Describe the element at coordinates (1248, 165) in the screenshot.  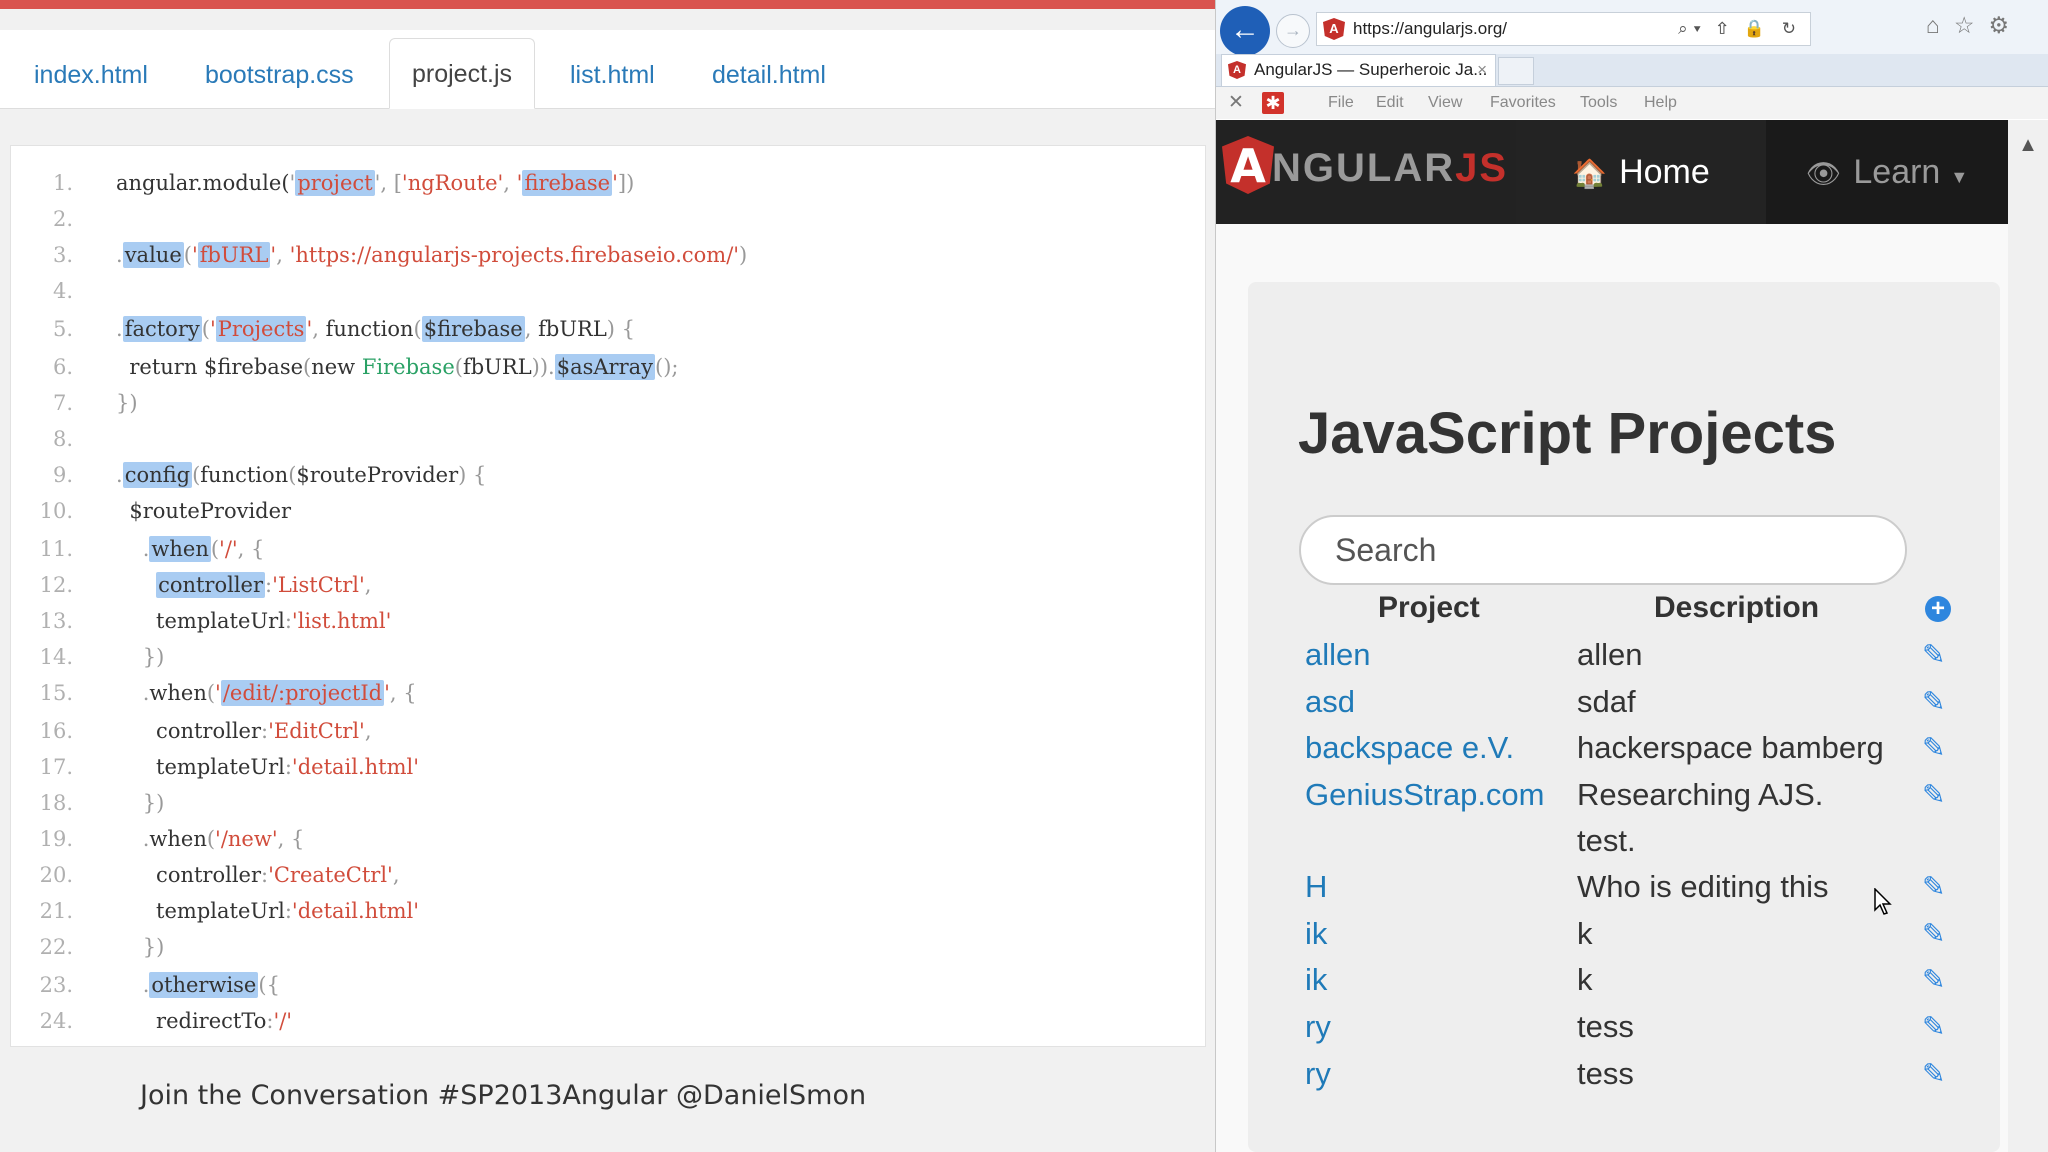
I see `angular-shield-icon: A` at that location.